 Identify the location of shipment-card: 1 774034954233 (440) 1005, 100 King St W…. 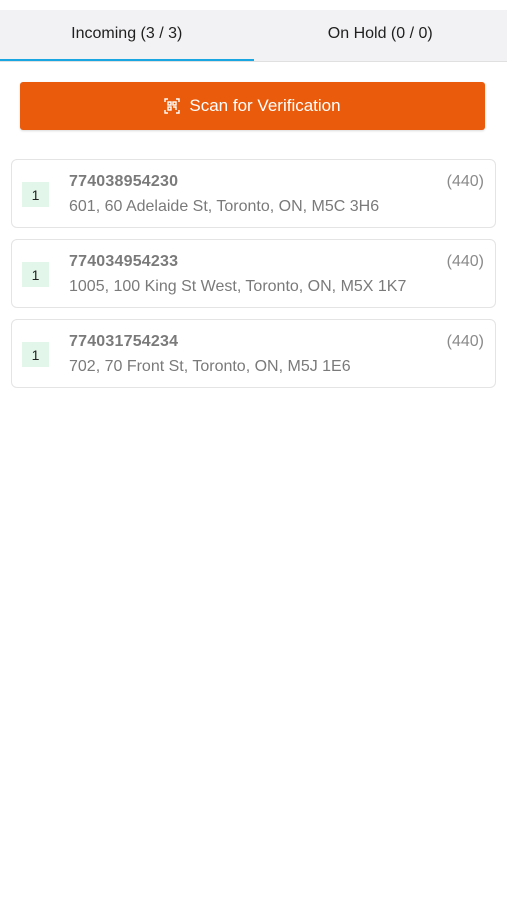
(253, 273).